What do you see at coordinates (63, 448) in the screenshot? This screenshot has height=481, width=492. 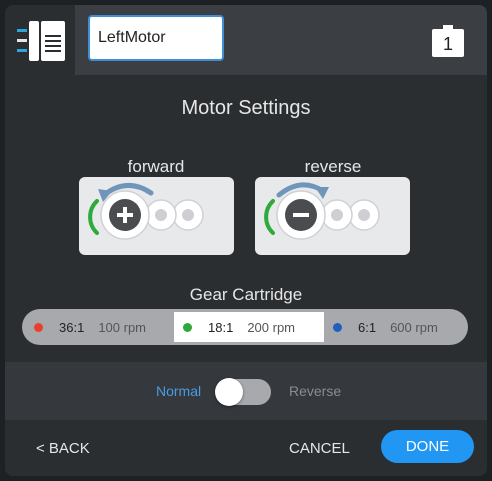 I see `back-button: < BACK` at bounding box center [63, 448].